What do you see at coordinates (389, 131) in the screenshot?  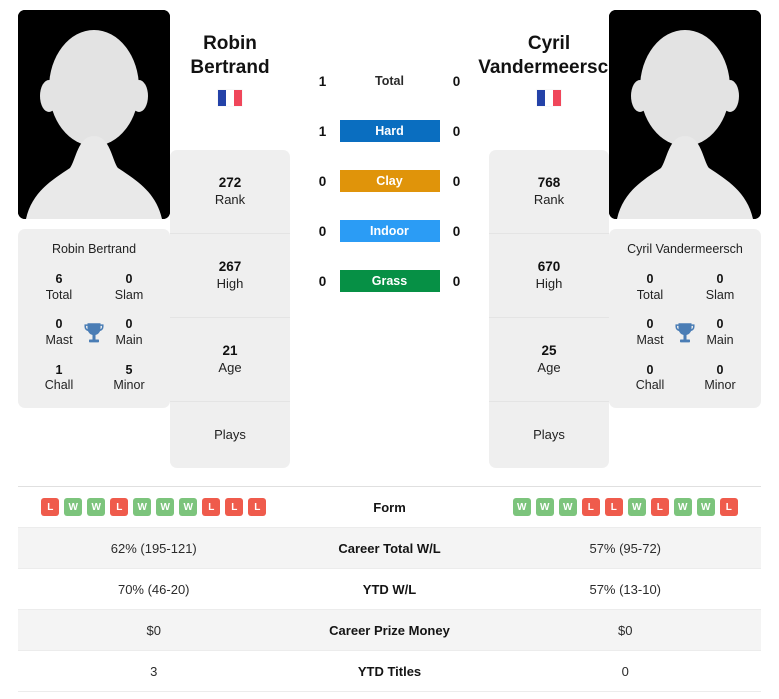 I see `h2h-hard-badge: Hard` at bounding box center [389, 131].